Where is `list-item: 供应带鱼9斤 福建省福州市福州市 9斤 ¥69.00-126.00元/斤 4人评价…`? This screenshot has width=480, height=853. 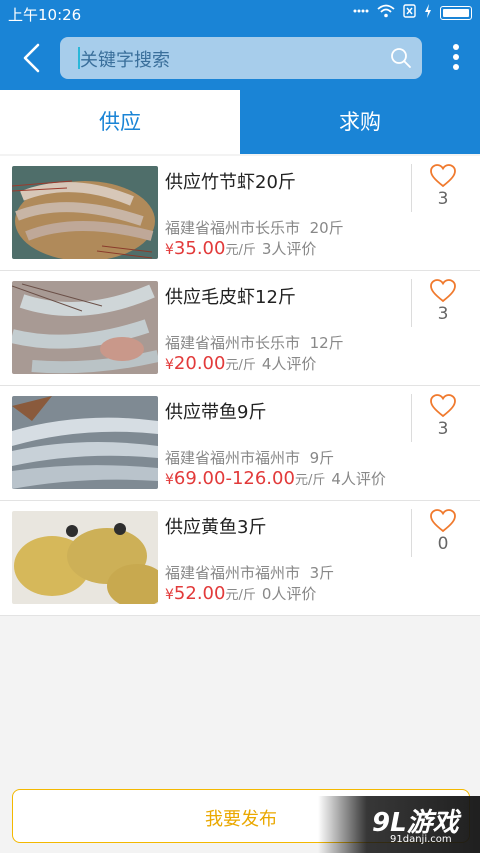 list-item: 供应带鱼9斤 福建省福州市福州市 9斤 ¥69.00-126.00元/斤 4人评价… is located at coordinates (240, 443).